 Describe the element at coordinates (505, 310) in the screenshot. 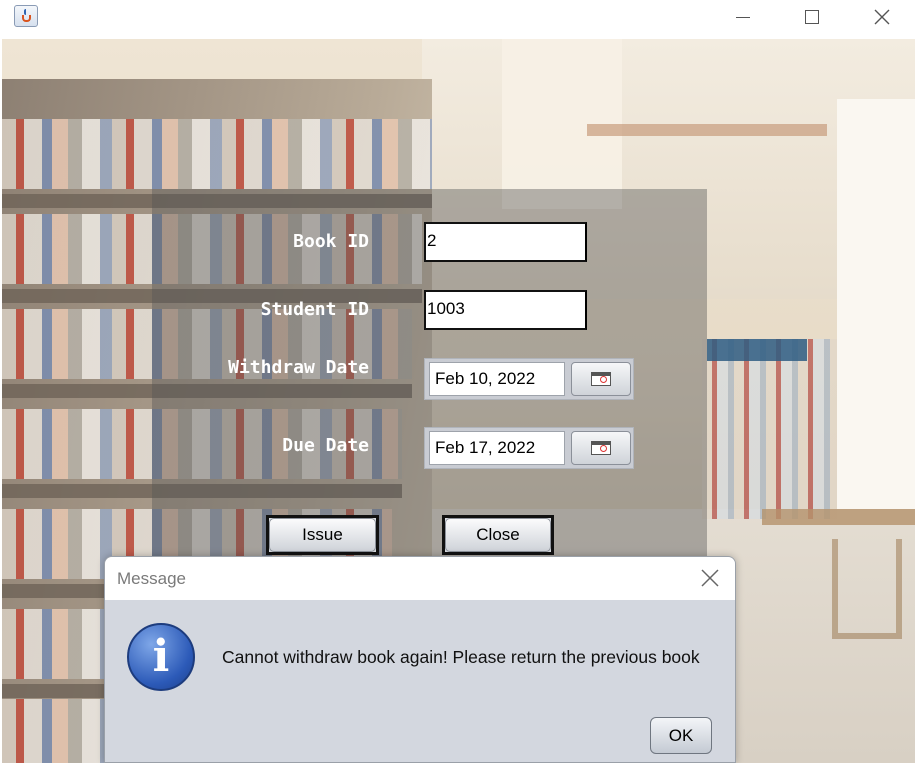

I see `student-id-field: 1003` at that location.